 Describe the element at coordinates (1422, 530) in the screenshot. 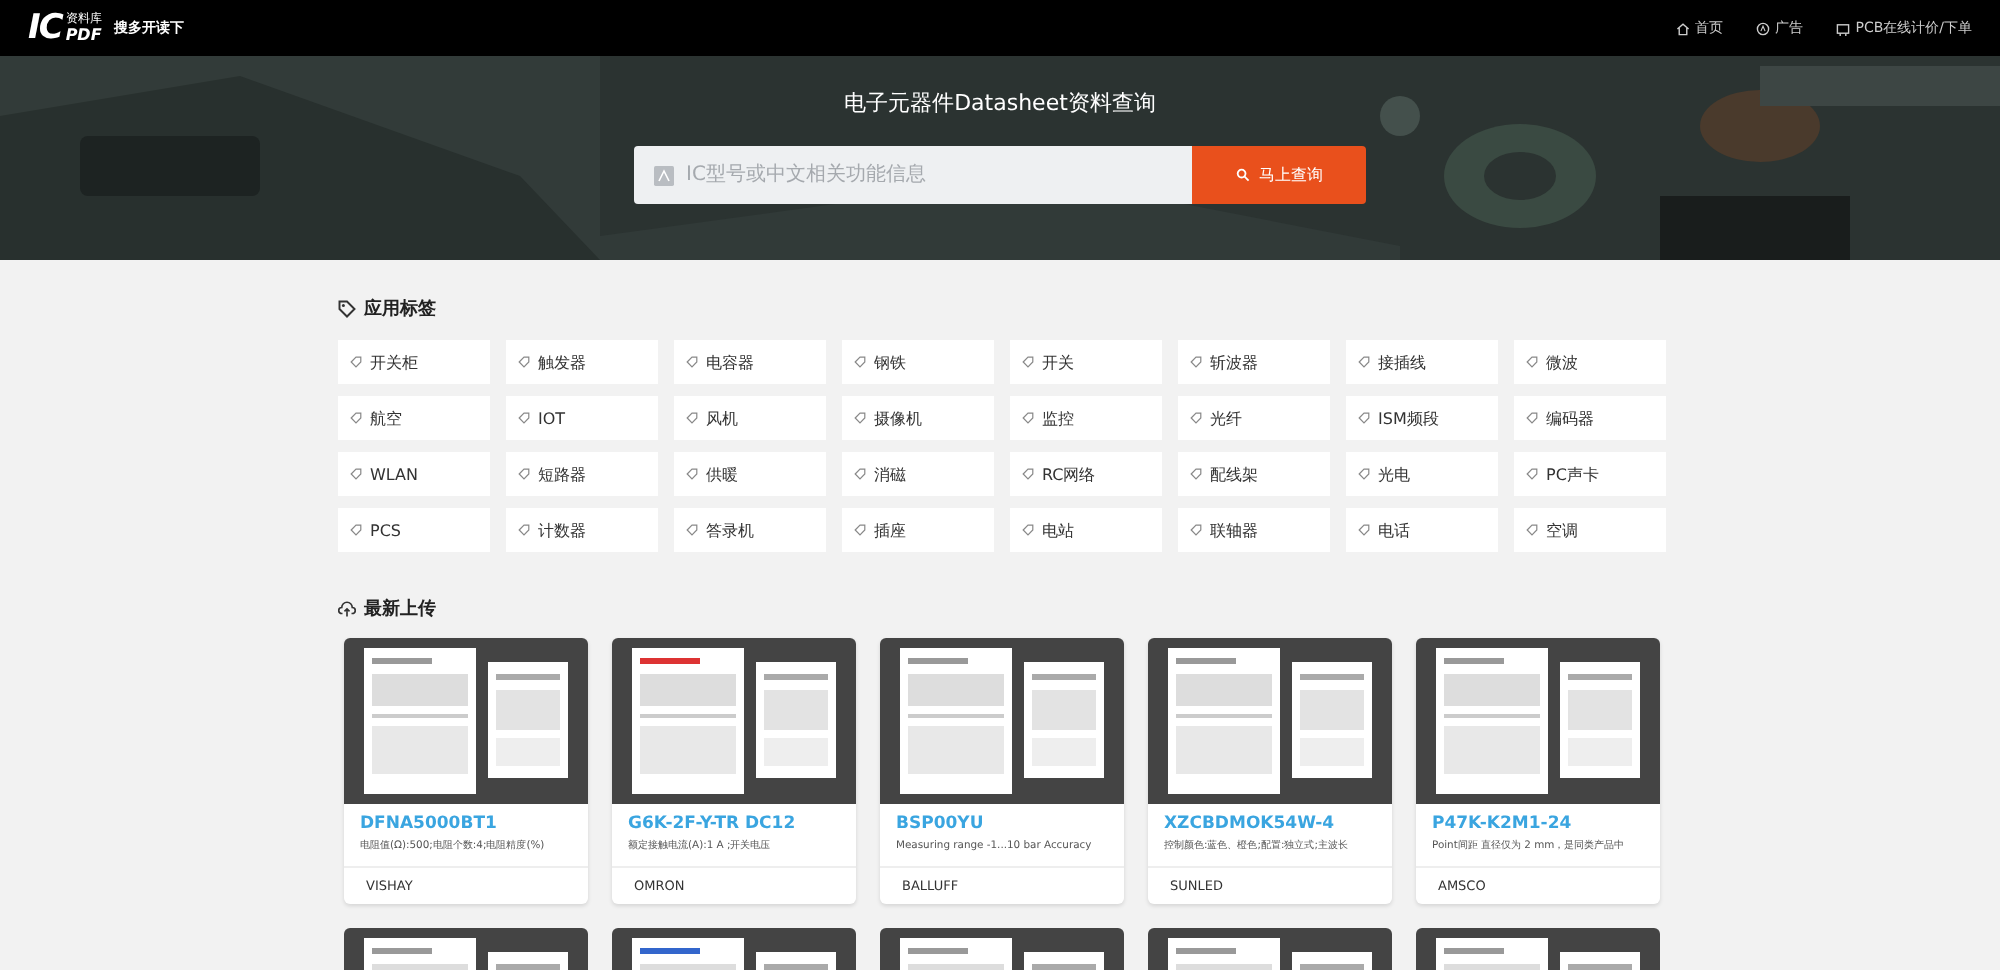

I see `tag-link: 电话` at that location.